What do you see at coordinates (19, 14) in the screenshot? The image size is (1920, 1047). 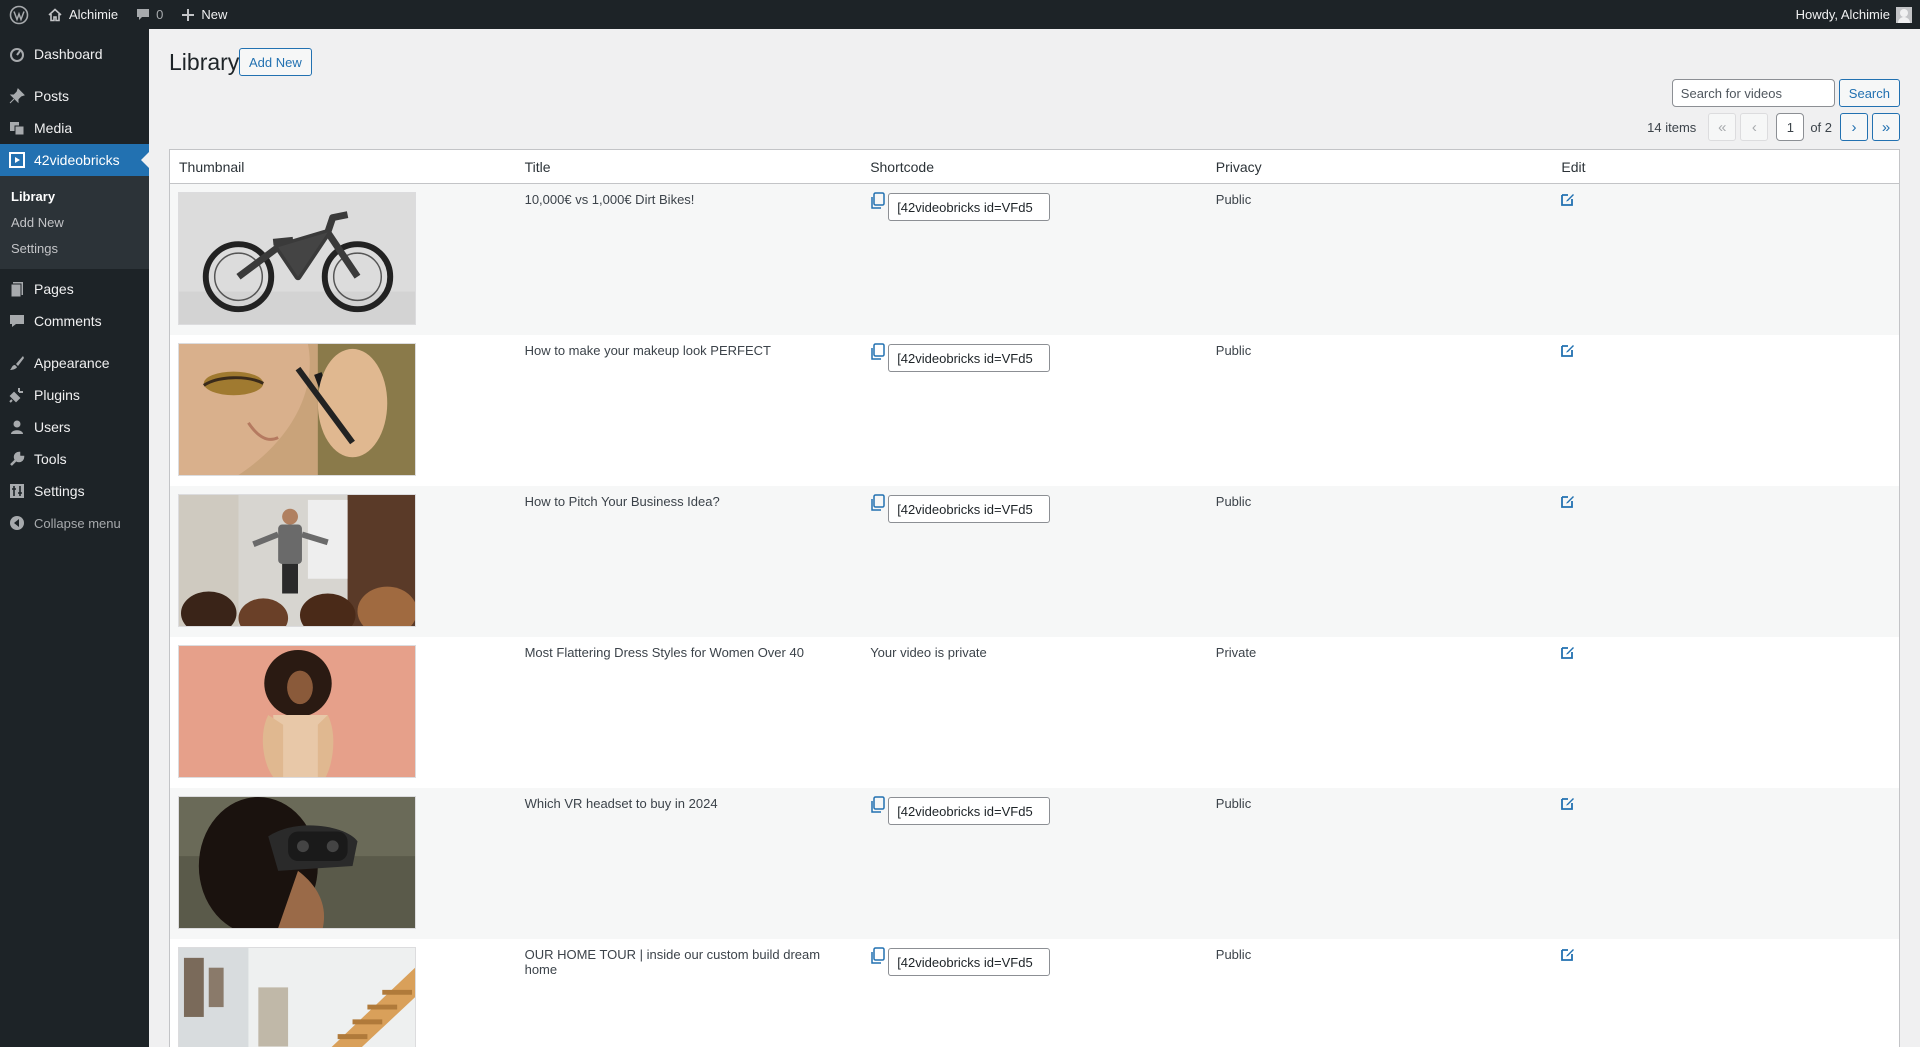 I see `wordpress-logo-icon` at bounding box center [19, 14].